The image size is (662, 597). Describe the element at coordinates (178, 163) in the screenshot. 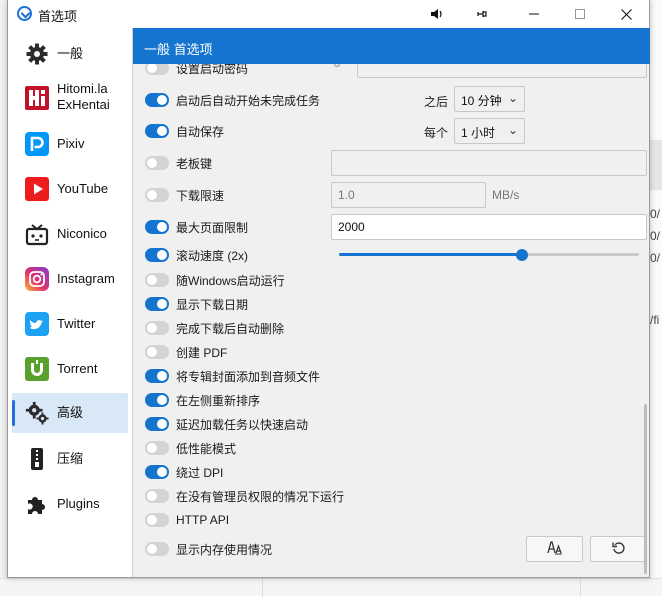

I see `setting-row-boss-key: 老板键` at that location.